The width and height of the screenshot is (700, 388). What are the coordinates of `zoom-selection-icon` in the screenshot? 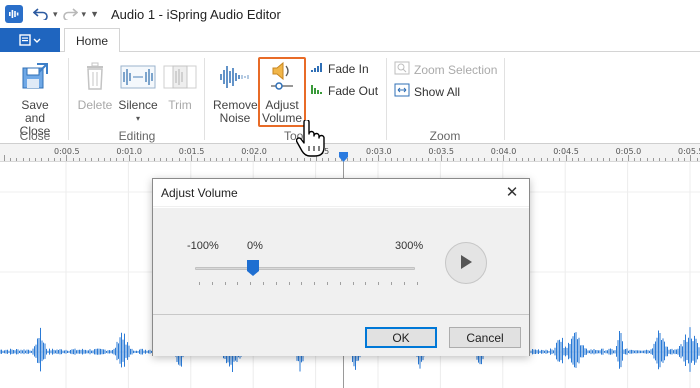 It's located at (402, 69).